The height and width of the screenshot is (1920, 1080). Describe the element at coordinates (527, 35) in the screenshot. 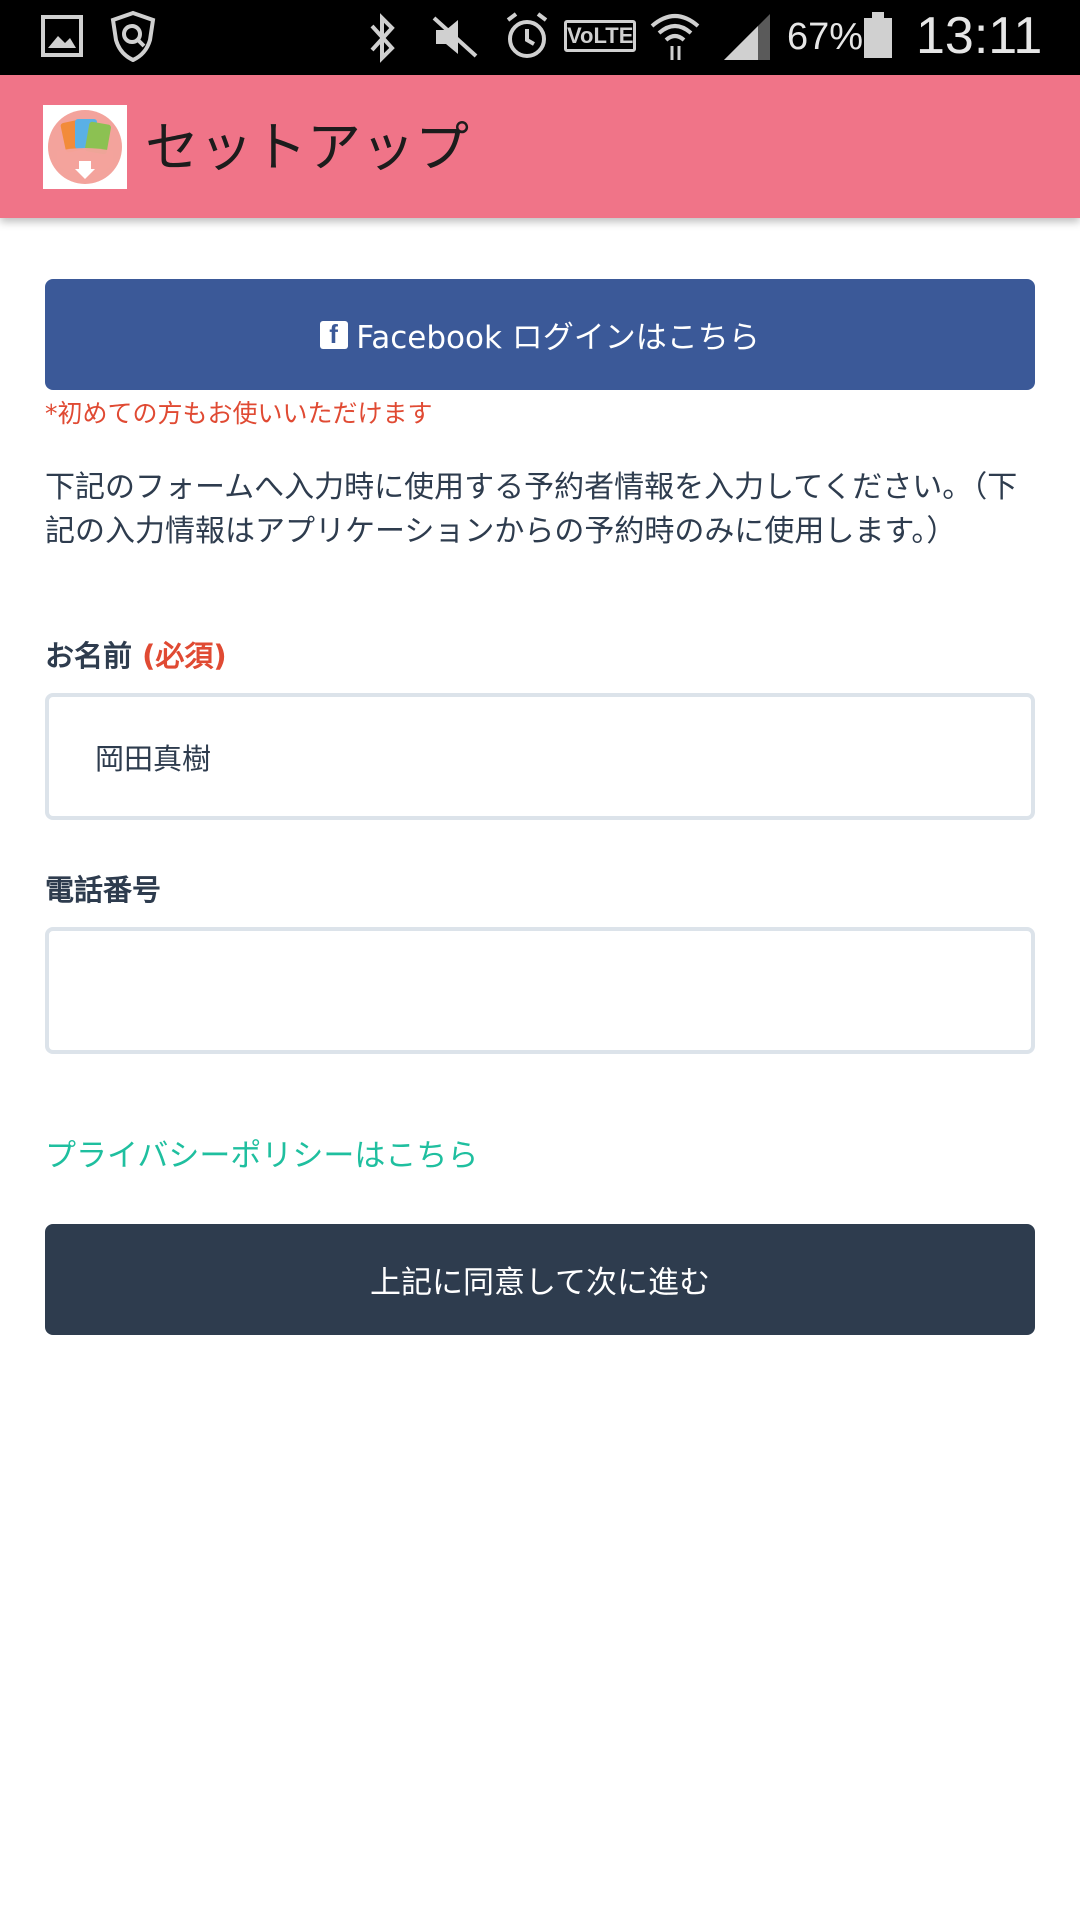

I see `alarm-icon` at that location.